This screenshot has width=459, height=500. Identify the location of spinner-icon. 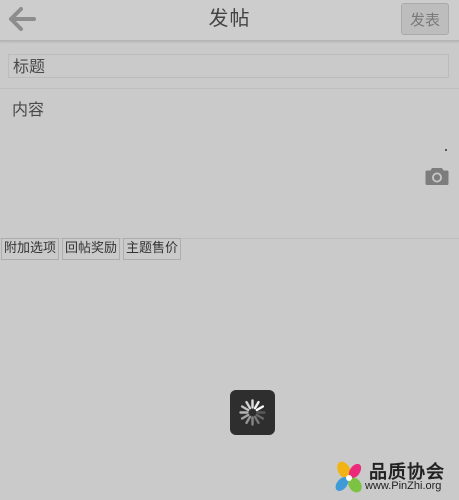
(252, 412).